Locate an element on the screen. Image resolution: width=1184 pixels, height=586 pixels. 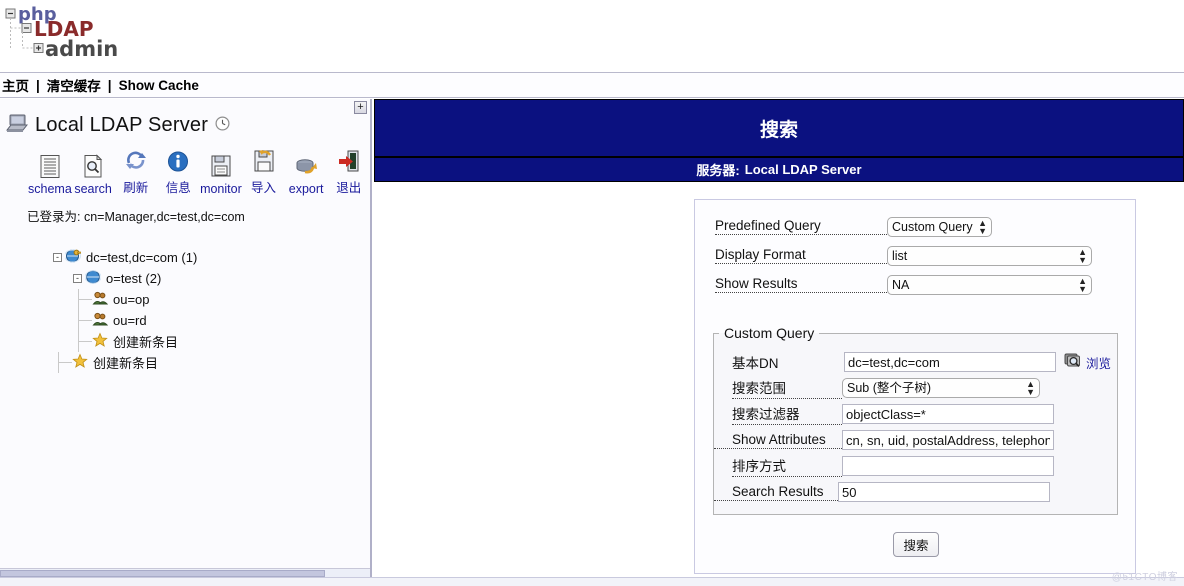
server-subbanner: 服务器: Local LDAP Server is located at coordinates (779, 169).